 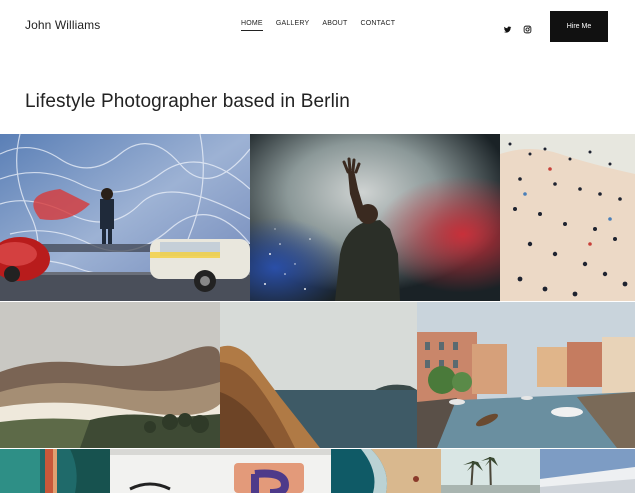 What do you see at coordinates (252, 25) in the screenshot?
I see `nav-home: HOME` at bounding box center [252, 25].